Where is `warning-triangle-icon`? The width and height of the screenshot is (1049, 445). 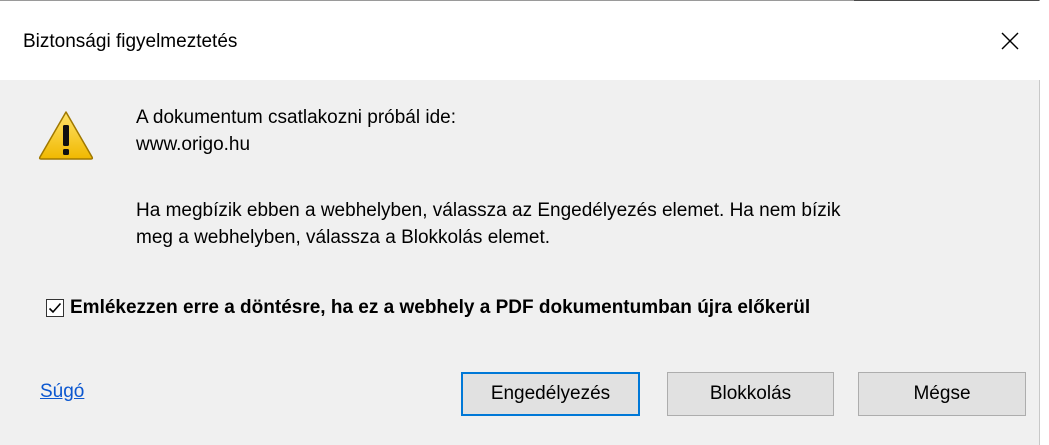
warning-triangle-icon is located at coordinates (66, 135).